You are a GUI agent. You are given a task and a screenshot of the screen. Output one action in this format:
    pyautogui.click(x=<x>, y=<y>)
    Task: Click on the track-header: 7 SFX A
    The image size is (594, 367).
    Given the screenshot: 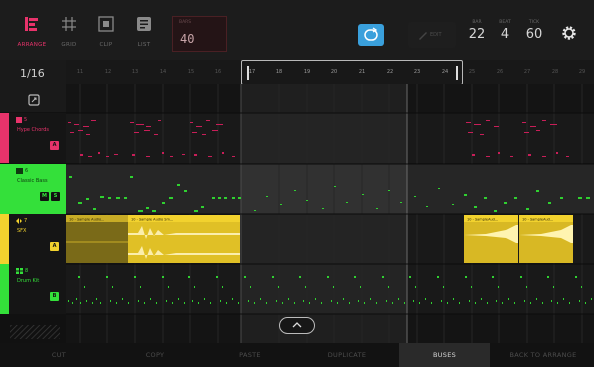 What is the action you would take?
    pyautogui.click(x=33, y=239)
    